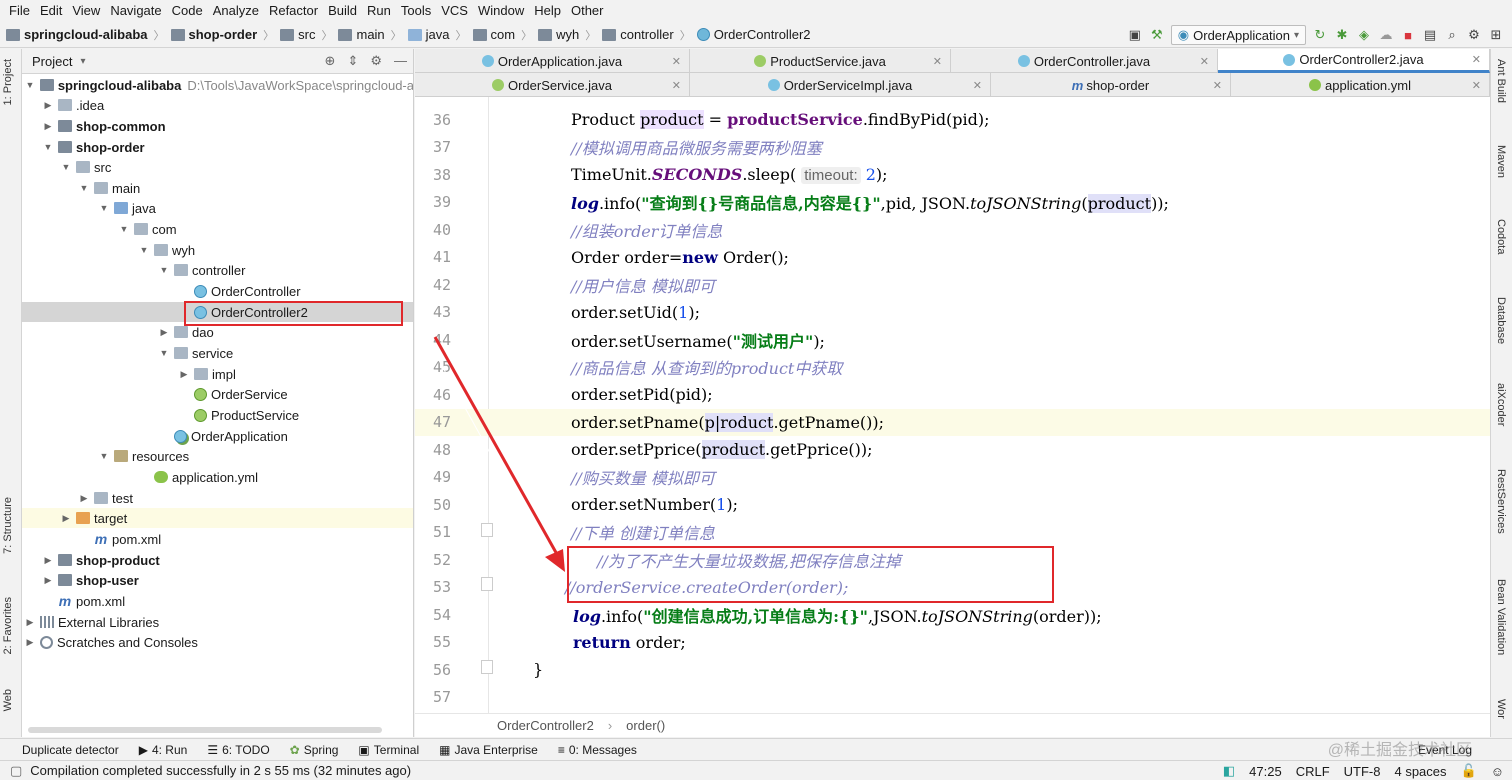  What do you see at coordinates (8, 525) in the screenshot?
I see `tab-structure: 7: Structure` at bounding box center [8, 525].